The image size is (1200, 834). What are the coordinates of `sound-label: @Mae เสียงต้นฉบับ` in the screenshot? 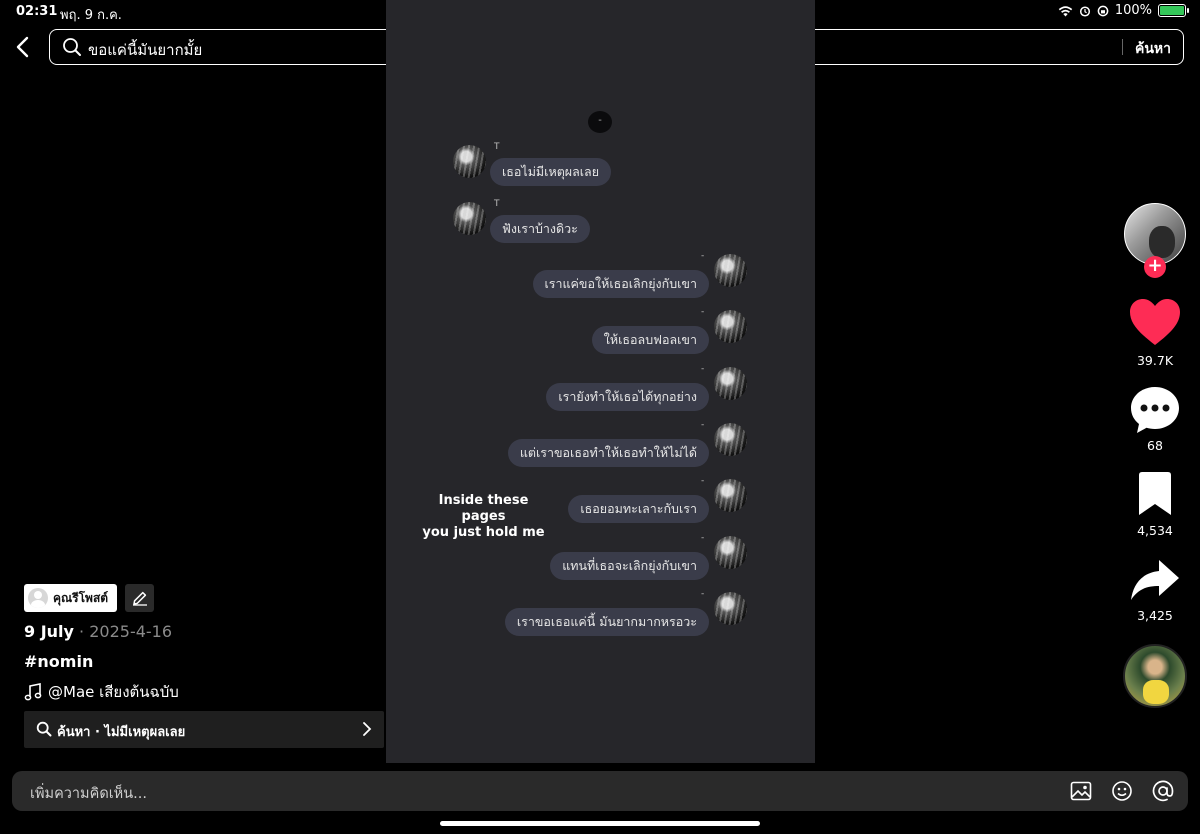 It's located at (113, 692).